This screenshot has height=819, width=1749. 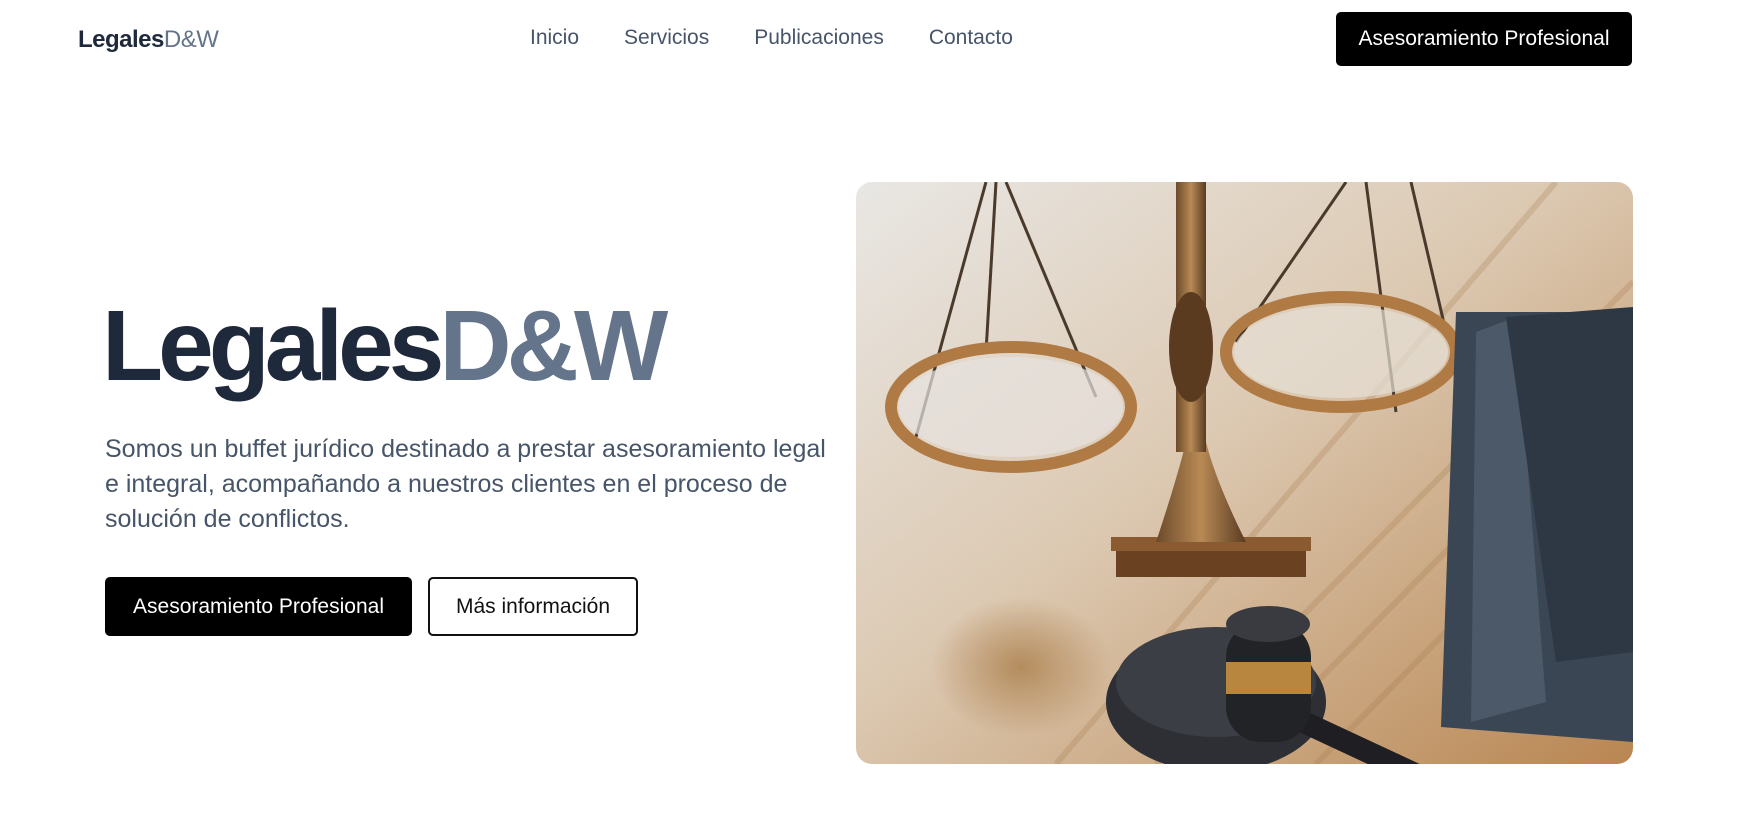 I want to click on hero-title-accent: D&W, so click(x=553, y=346).